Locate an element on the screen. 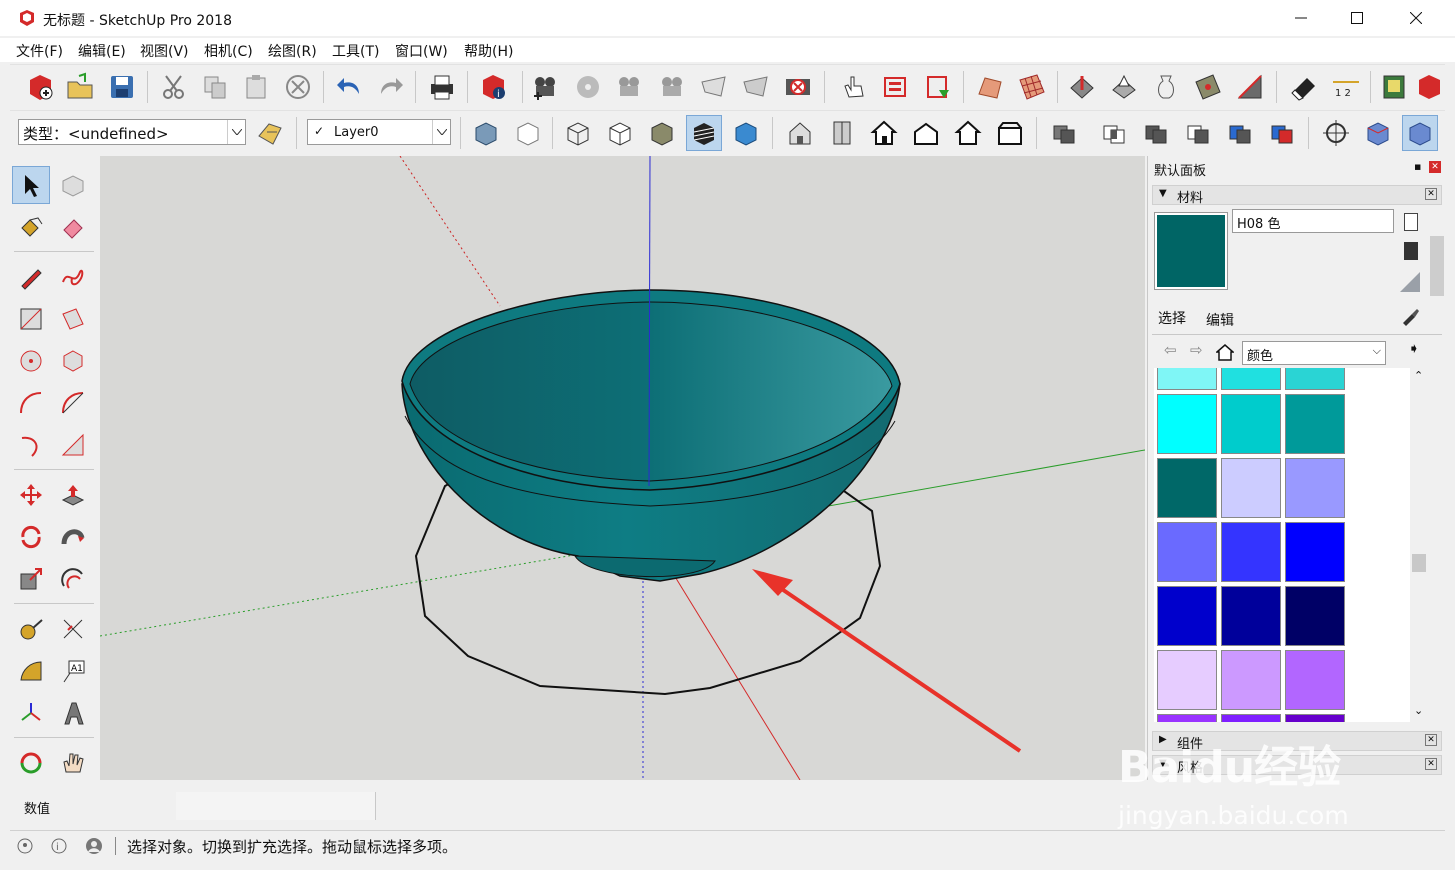  dimension-button: 1 2 is located at coordinates (1346, 87).